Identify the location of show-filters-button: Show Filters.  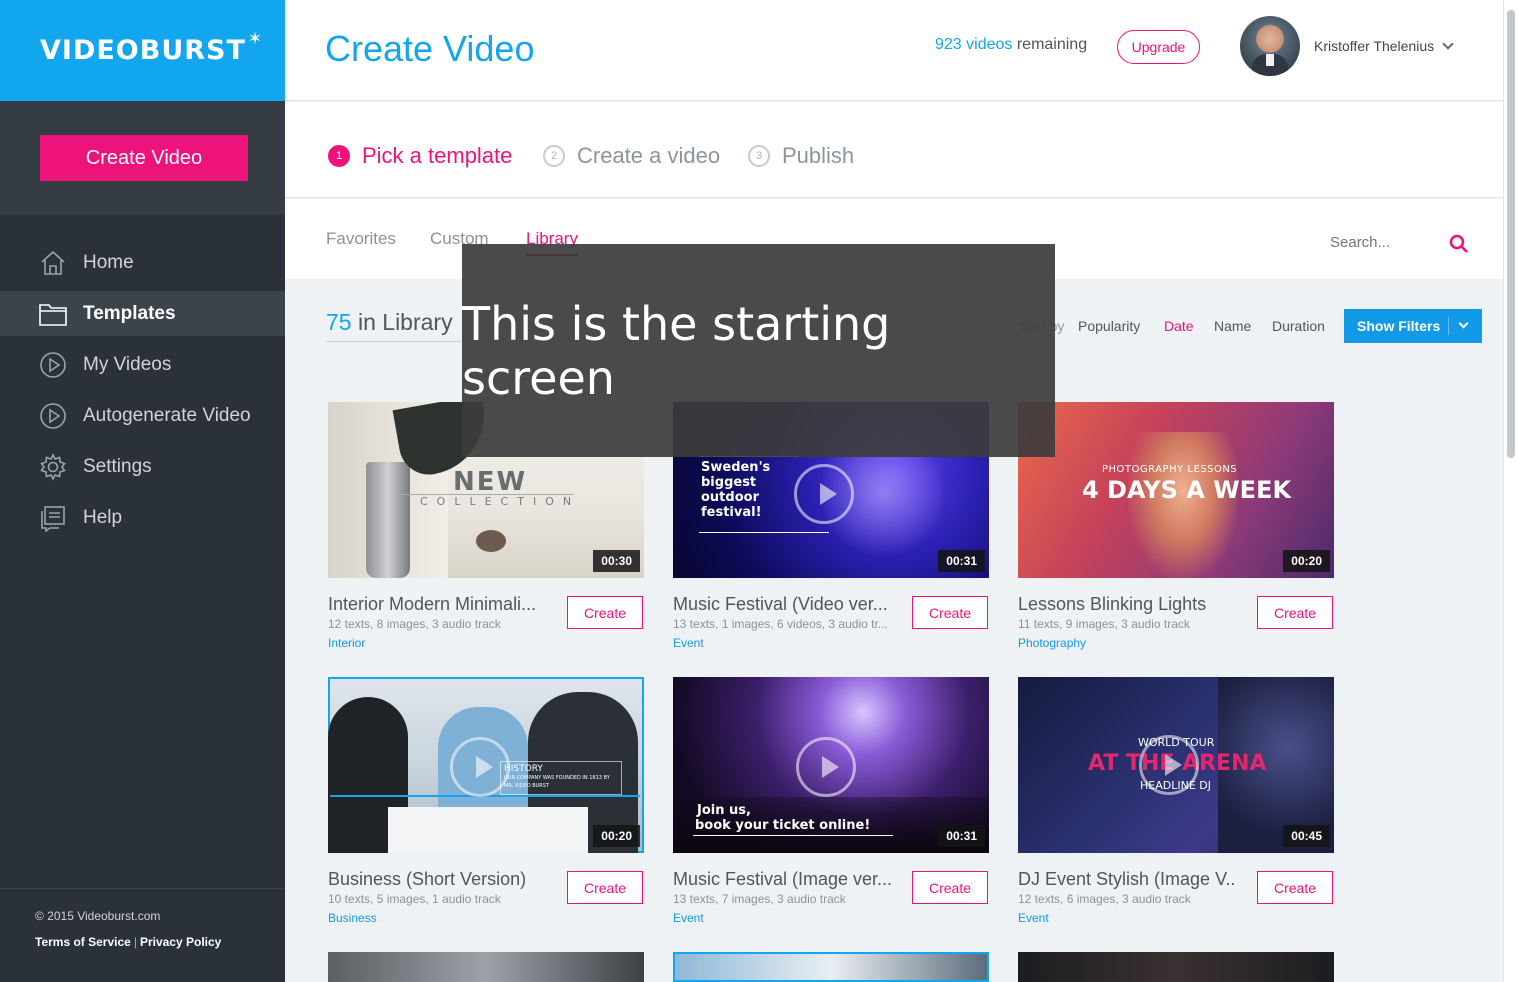
(1413, 326).